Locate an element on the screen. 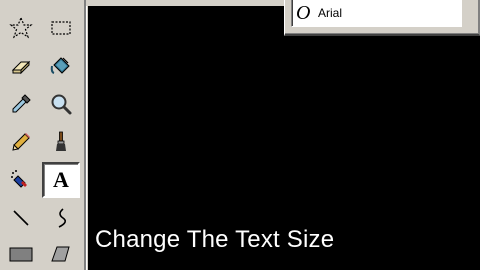 Image resolution: width=480 pixels, height=270 pixels. canvas-text: Change The Text Size is located at coordinates (214, 240).